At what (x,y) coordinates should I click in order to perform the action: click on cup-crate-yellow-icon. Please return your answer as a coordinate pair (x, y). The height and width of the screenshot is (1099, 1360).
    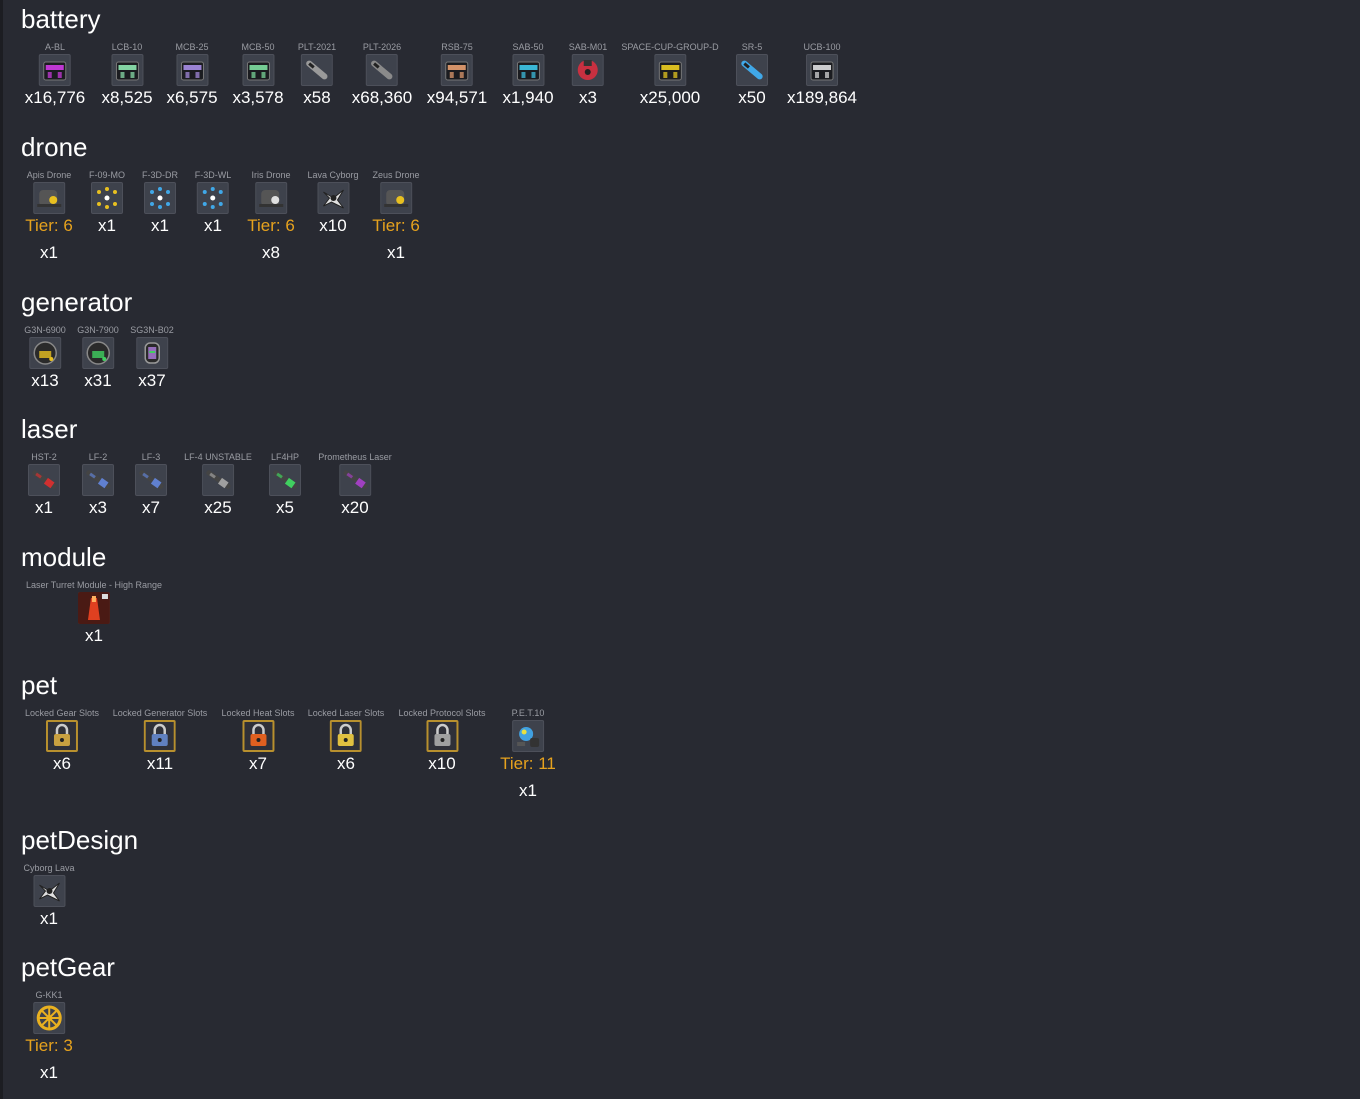
    Looking at the image, I should click on (670, 70).